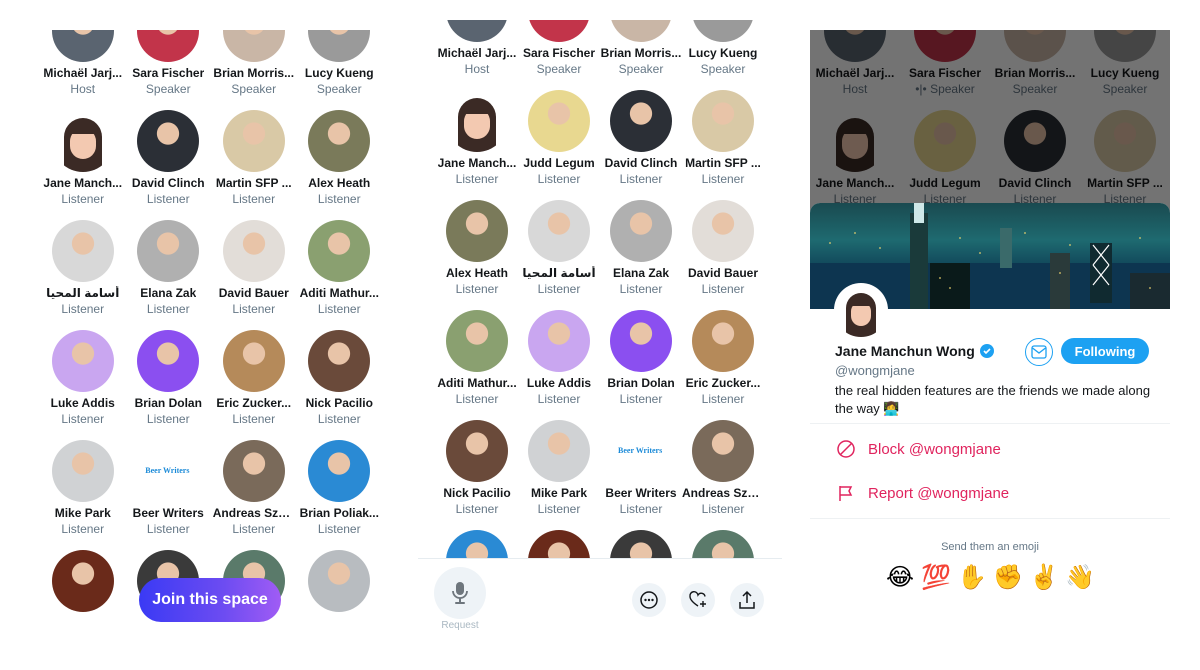  I want to click on react-button, so click(698, 600).